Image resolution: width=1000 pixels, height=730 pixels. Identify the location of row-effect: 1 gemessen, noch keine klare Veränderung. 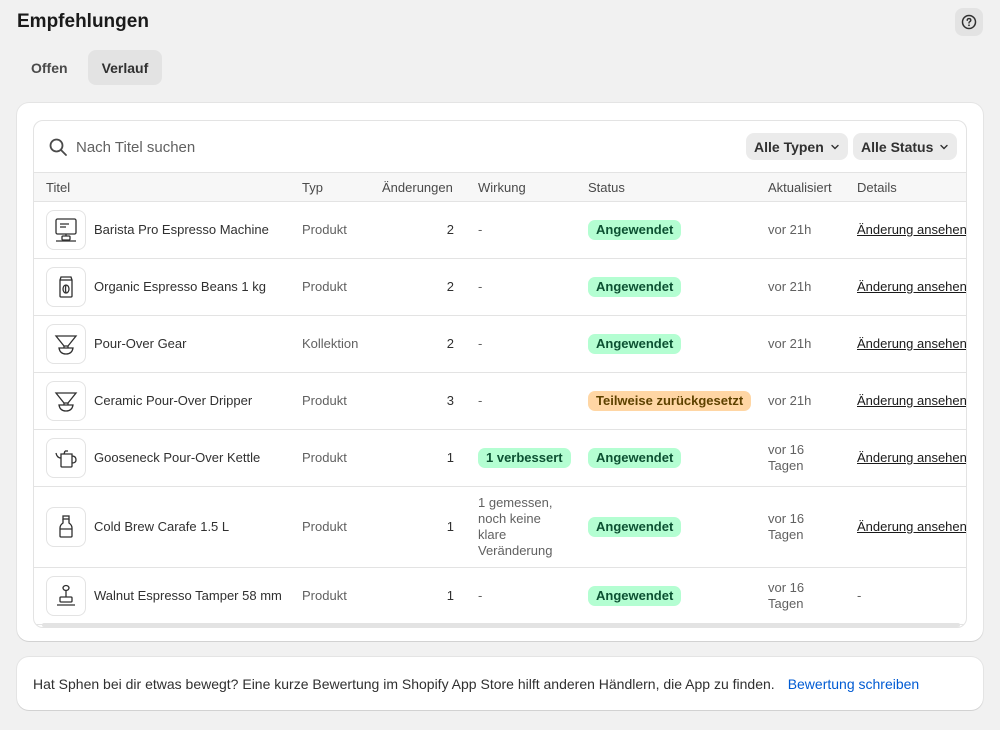
(515, 526).